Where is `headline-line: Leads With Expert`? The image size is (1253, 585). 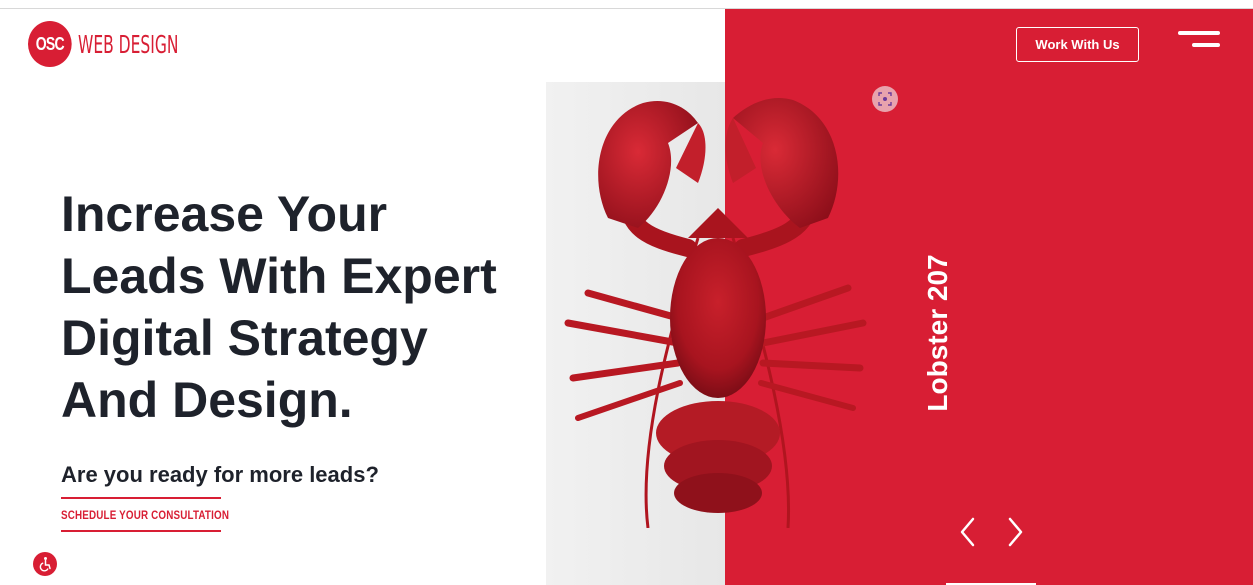
headline-line: Leads With Expert is located at coordinates (279, 276).